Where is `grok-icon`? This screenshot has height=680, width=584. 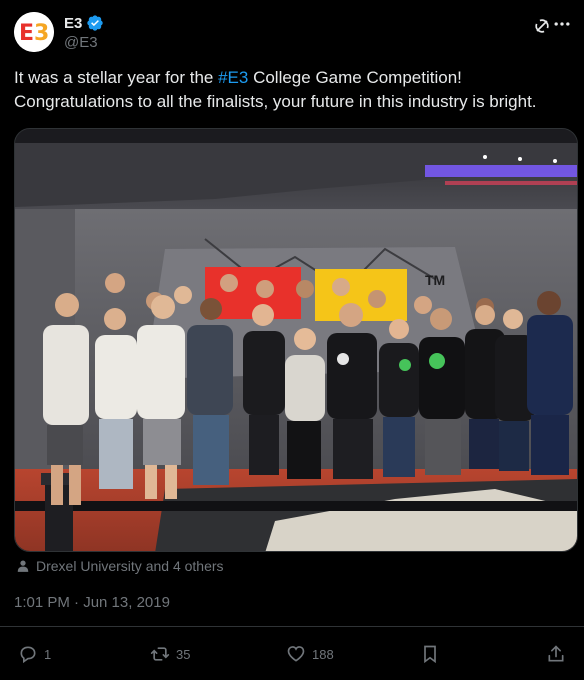
grok-icon is located at coordinates (542, 26).